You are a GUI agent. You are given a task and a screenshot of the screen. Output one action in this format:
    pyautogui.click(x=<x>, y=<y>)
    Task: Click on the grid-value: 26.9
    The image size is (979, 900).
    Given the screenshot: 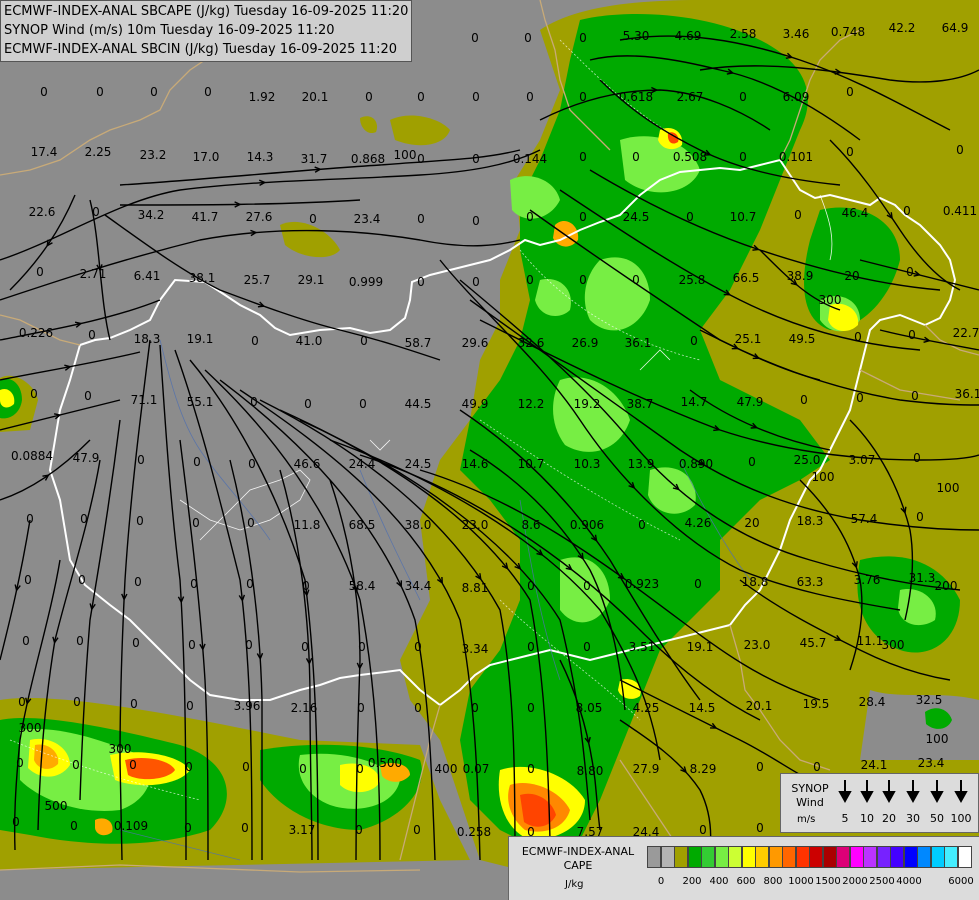 What is the action you would take?
    pyautogui.click(x=585, y=343)
    